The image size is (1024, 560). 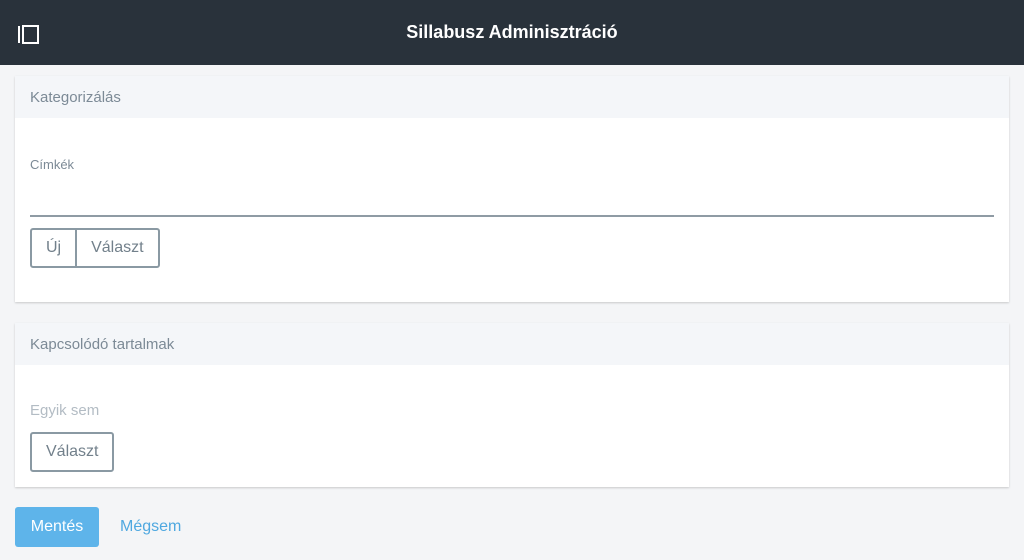 What do you see at coordinates (72, 452) in the screenshot?
I see `choose-related-button: Választ` at bounding box center [72, 452].